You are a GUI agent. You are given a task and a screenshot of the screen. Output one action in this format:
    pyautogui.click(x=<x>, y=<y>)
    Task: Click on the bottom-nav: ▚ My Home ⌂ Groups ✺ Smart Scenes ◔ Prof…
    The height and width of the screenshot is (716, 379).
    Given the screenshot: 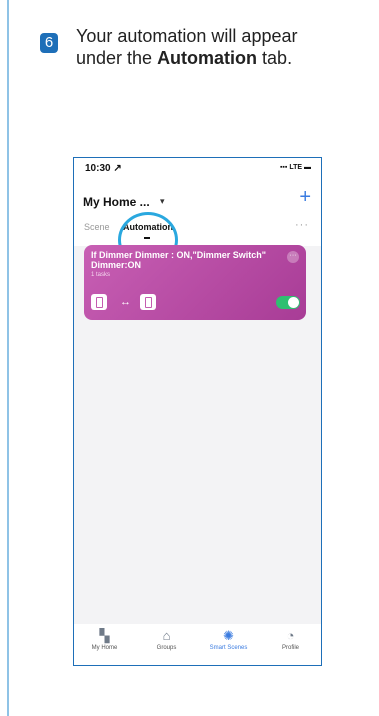 What is the action you would take?
    pyautogui.click(x=197, y=644)
    